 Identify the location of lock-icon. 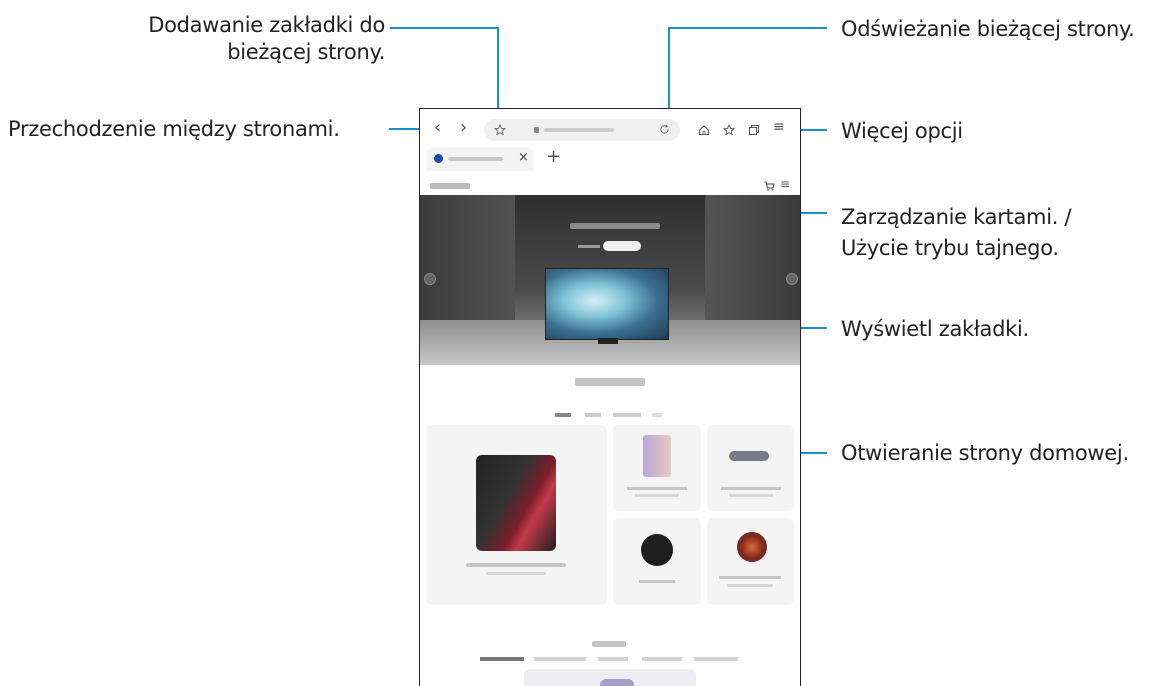
(536, 130).